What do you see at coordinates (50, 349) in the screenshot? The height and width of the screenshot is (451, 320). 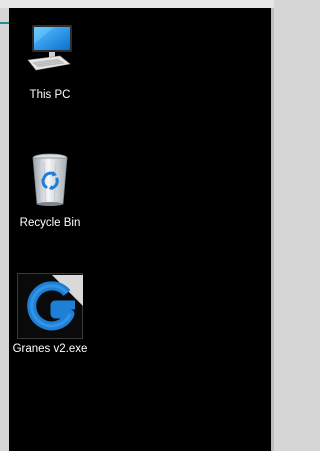 I see `desktop-icon-label: Granes v2.exe` at bounding box center [50, 349].